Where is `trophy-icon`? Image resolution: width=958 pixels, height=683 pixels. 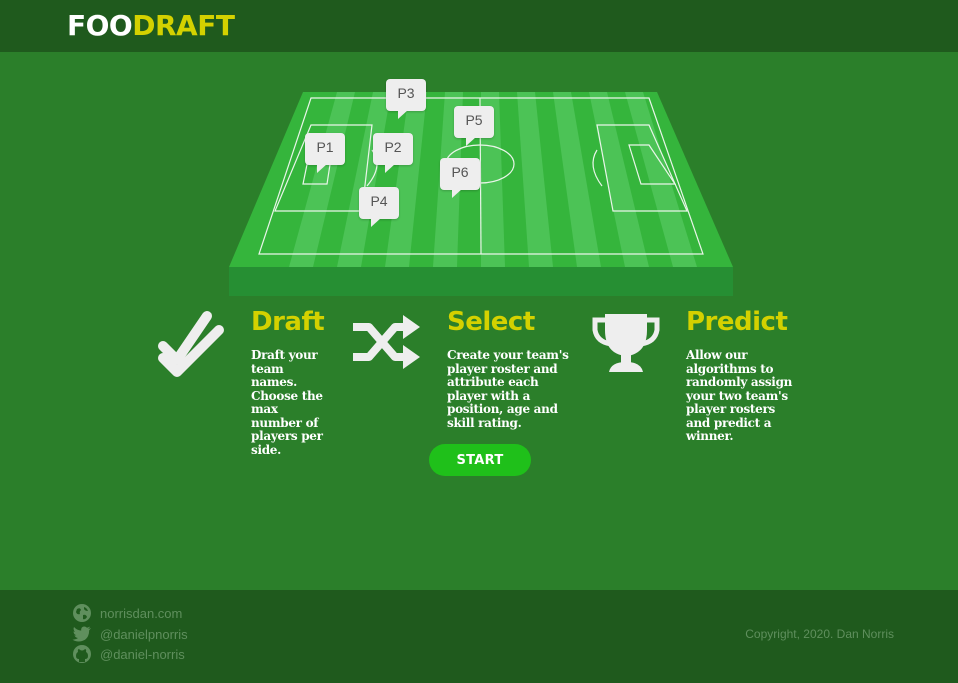
trophy-icon is located at coordinates (626, 345).